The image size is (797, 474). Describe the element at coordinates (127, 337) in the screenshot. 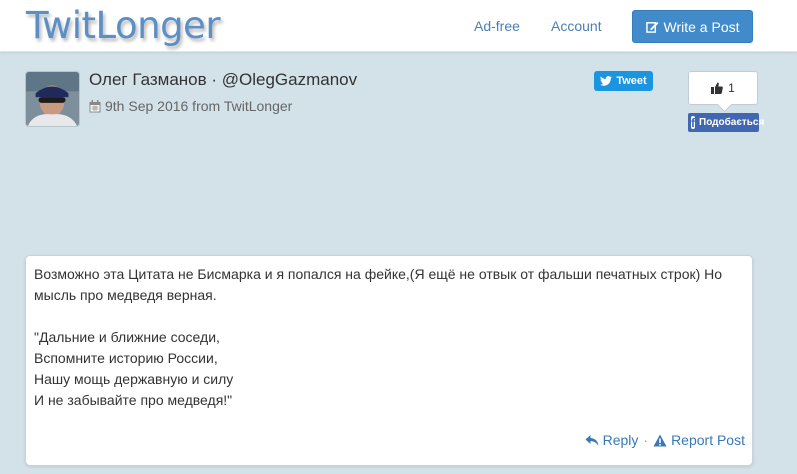

I see `quote-line-1: "Дальние и ближние соседи,` at that location.